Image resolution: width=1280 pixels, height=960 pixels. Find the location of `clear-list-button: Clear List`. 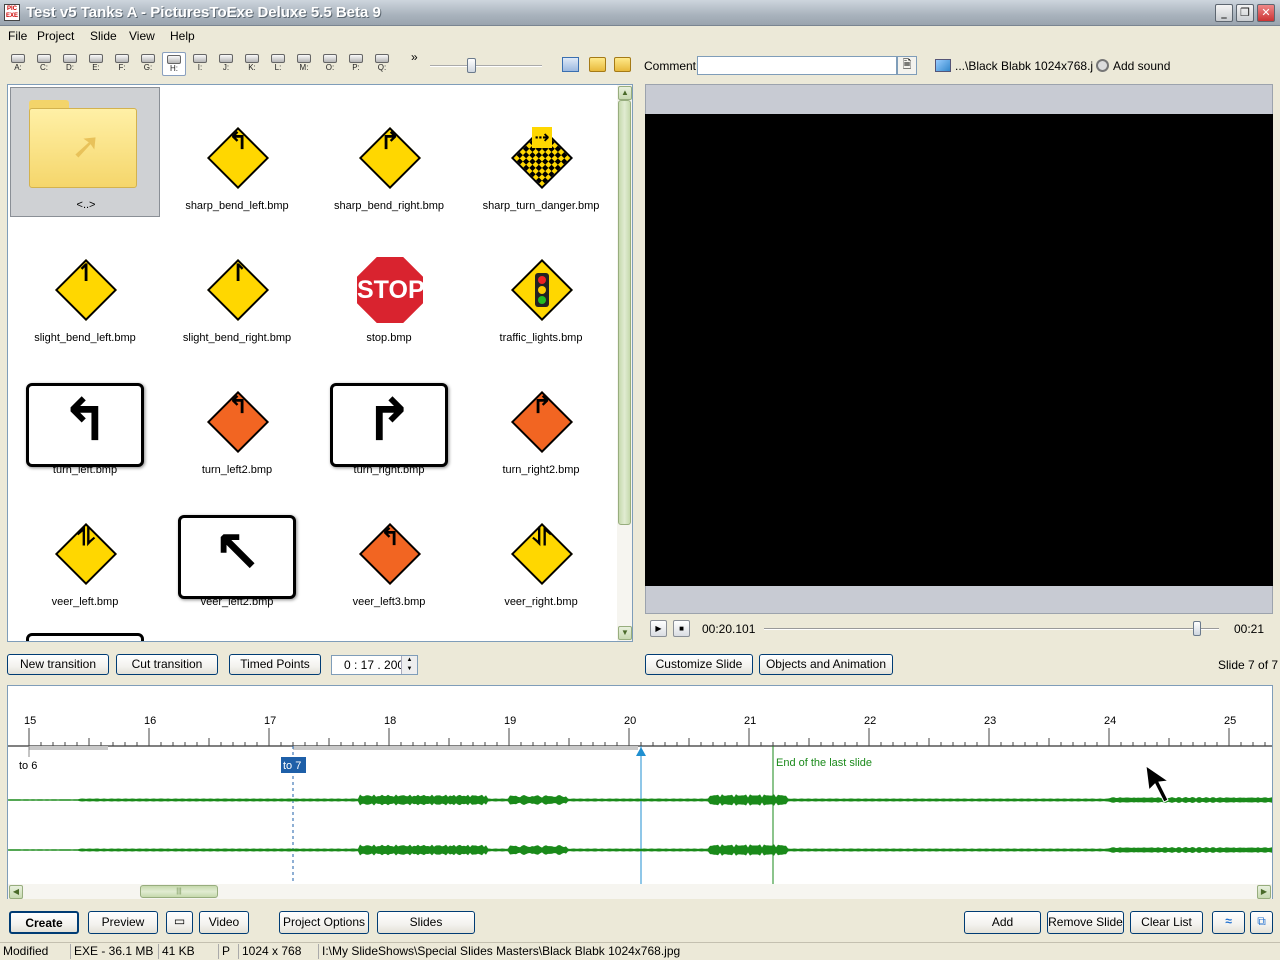

clear-list-button: Clear List is located at coordinates (1166, 922).